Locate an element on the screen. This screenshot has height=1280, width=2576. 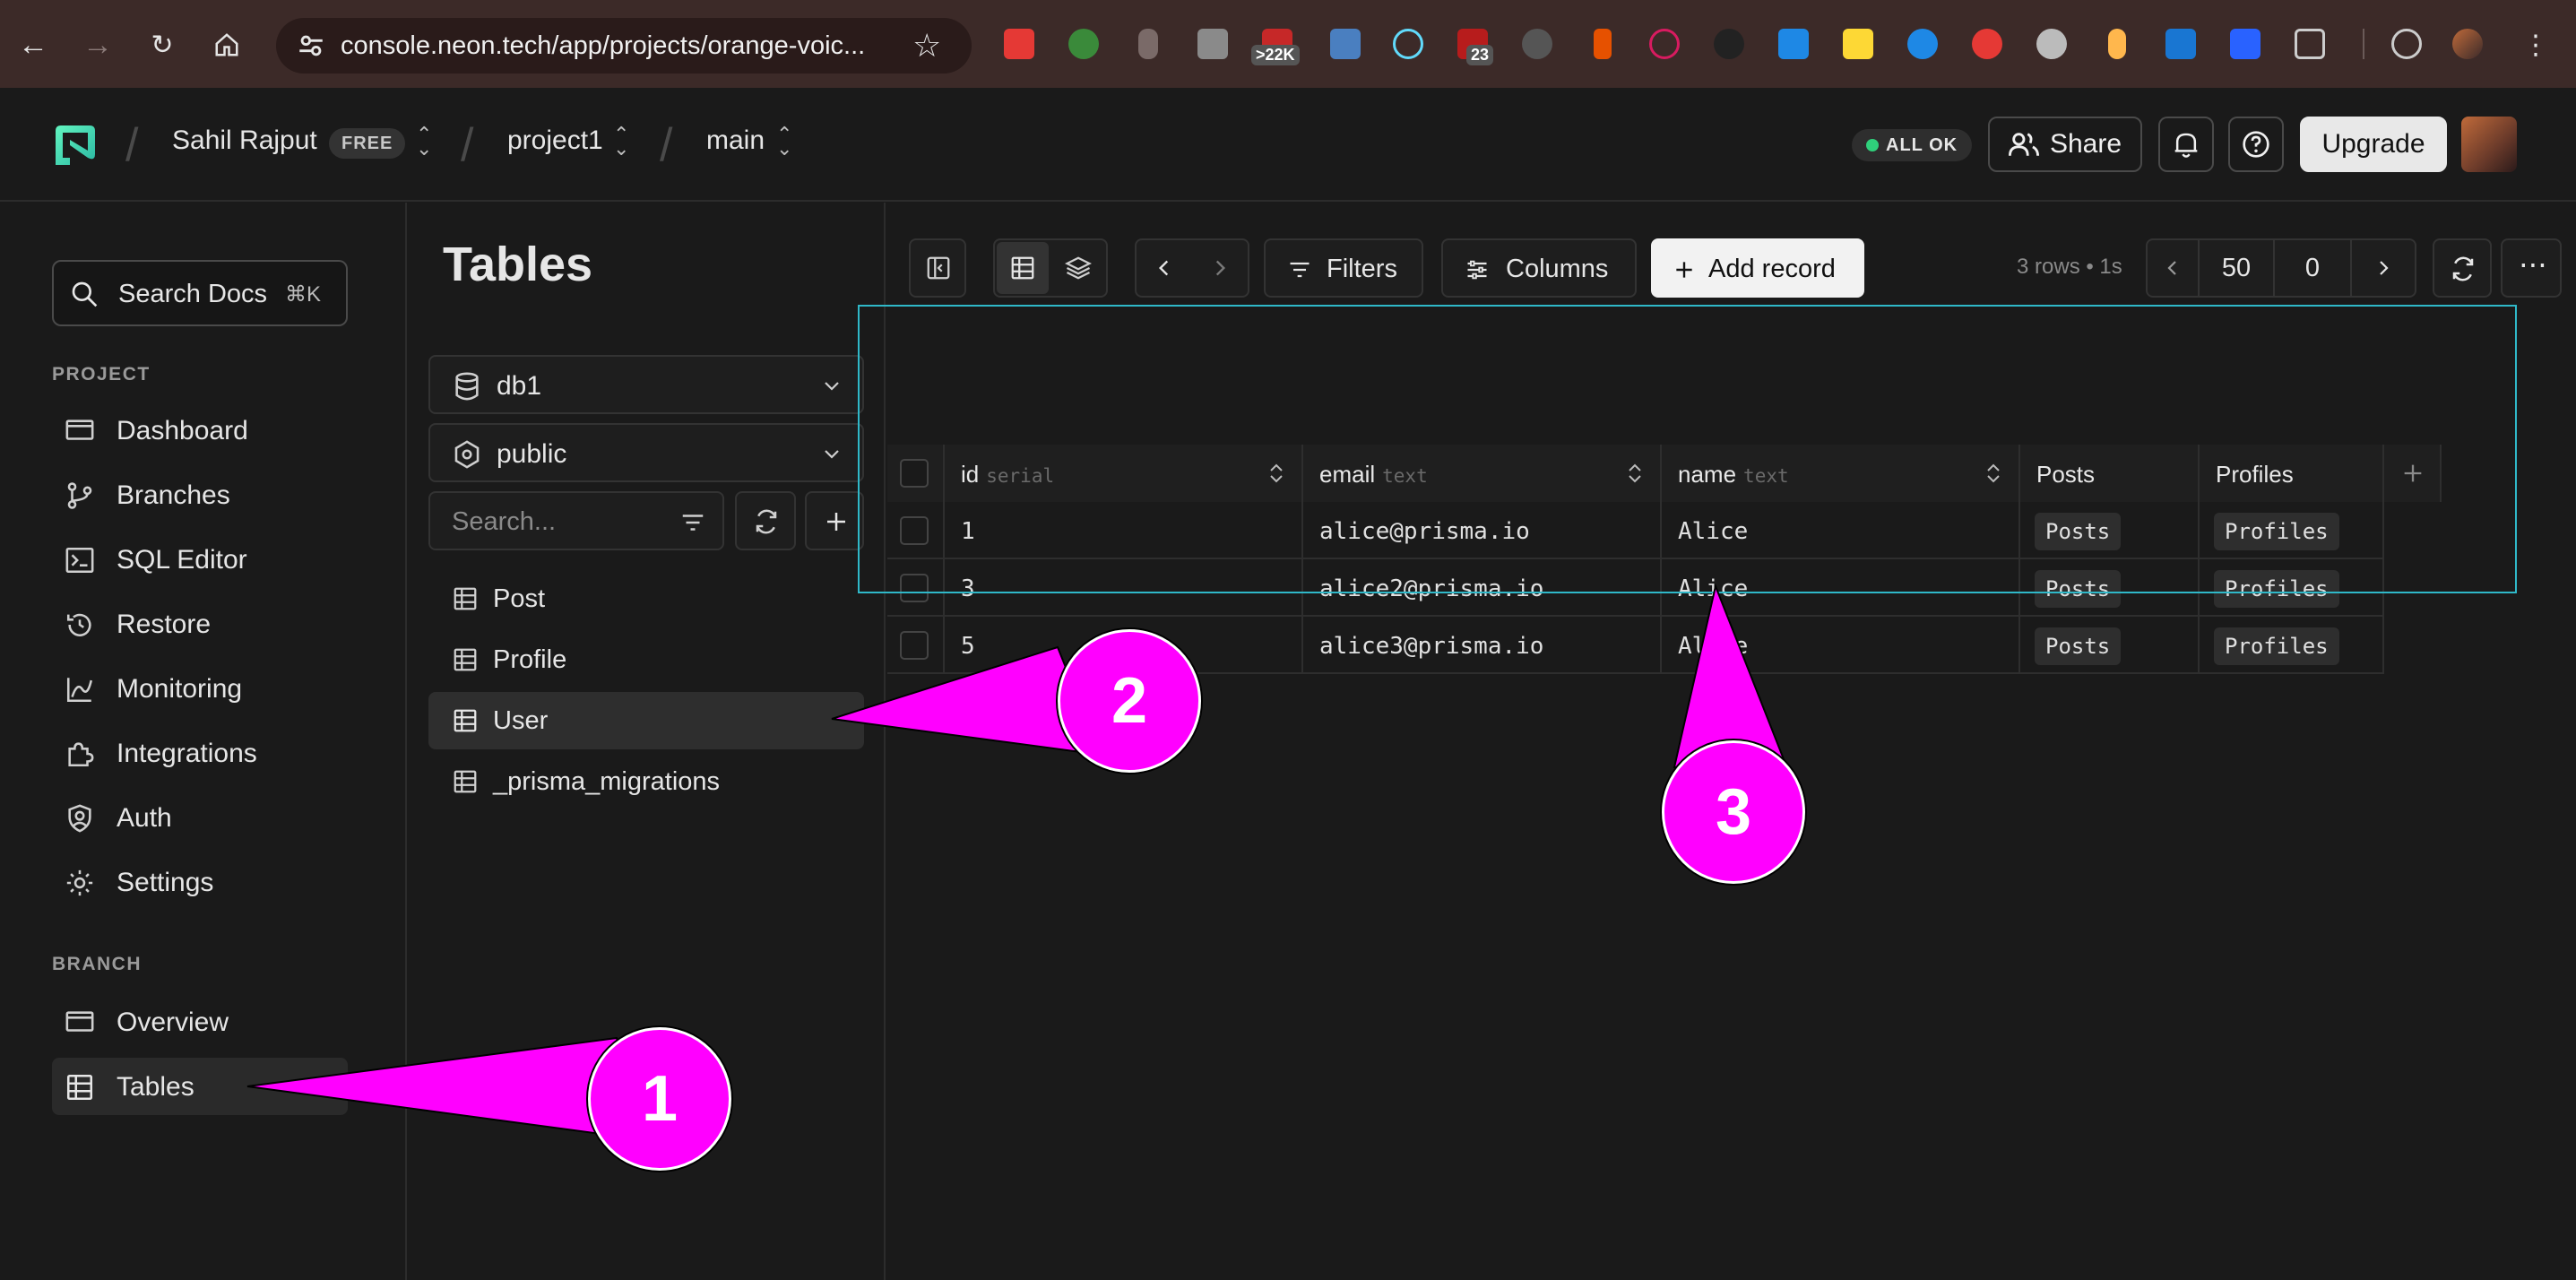
next-page-button is located at coordinates (2383, 268).